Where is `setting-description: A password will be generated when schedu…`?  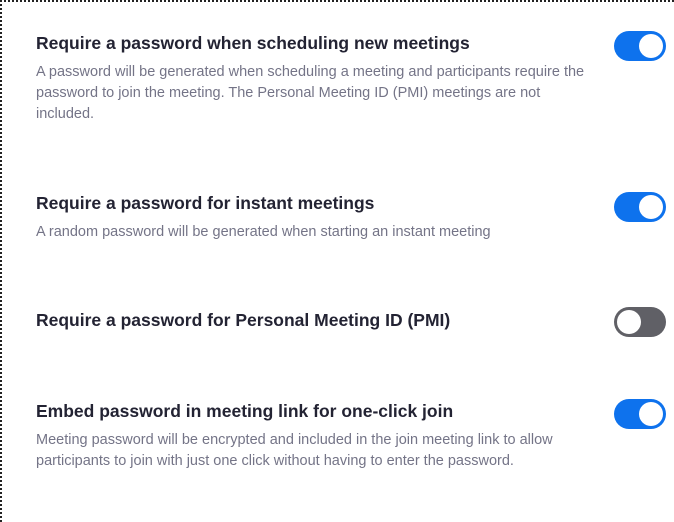 setting-description: A password will be generated when schedu… is located at coordinates (310, 93).